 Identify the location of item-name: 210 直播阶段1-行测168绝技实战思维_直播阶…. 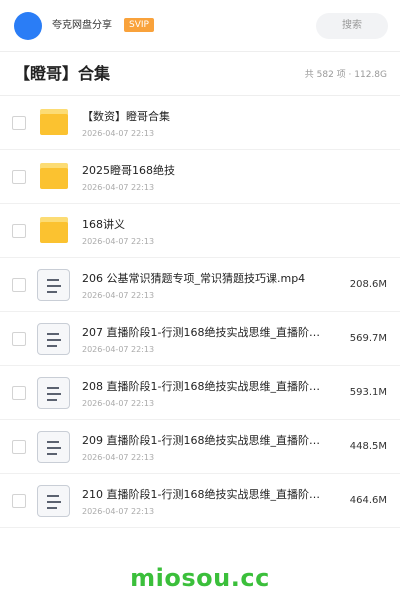
(201, 494).